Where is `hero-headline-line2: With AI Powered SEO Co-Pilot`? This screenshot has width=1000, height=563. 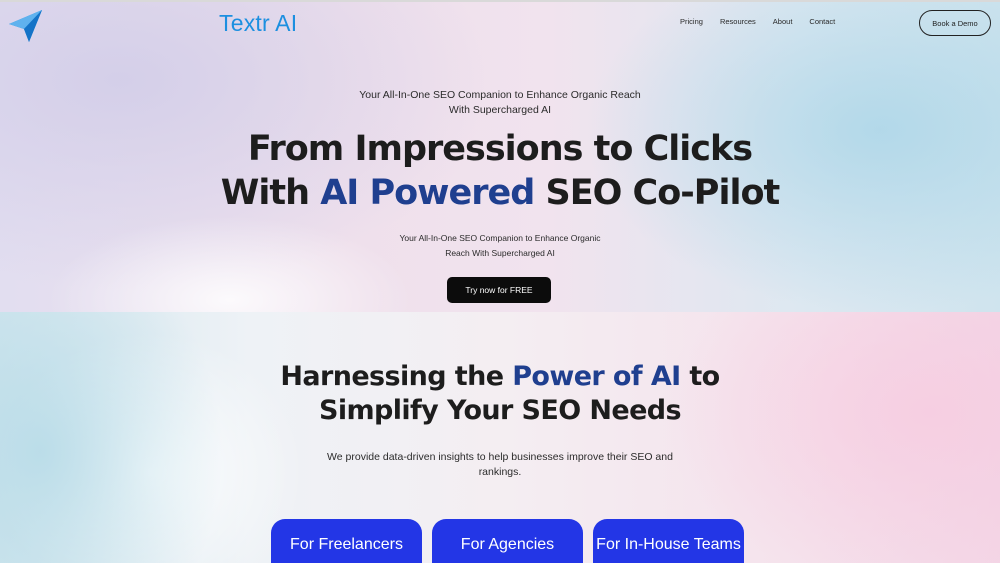
hero-headline-line2: With AI Powered SEO Co-Pilot is located at coordinates (500, 193).